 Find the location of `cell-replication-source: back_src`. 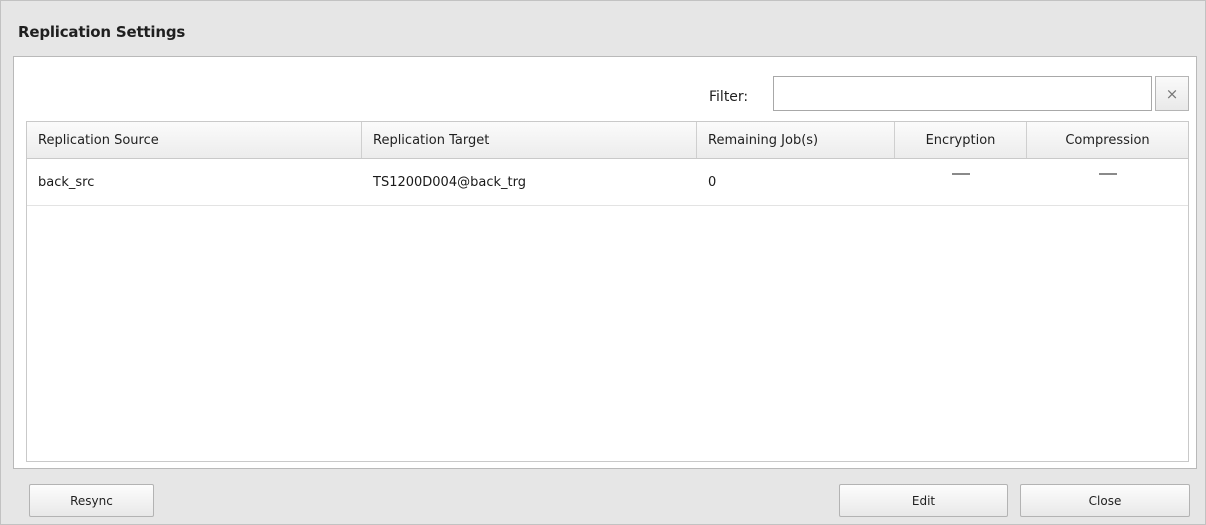

cell-replication-source: back_src is located at coordinates (66, 182).